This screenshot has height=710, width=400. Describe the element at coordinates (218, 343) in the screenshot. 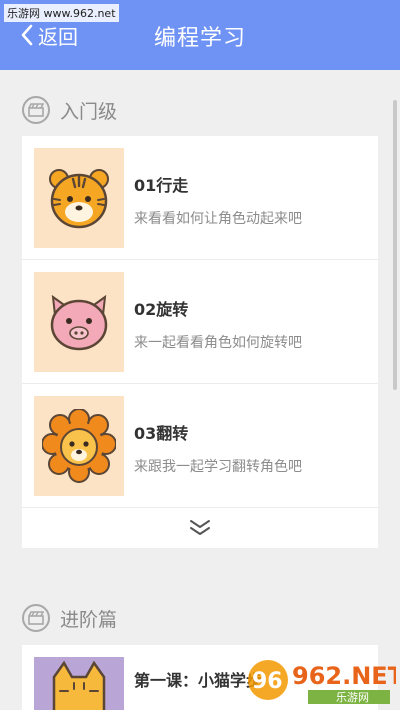

I see `lesson-description: 来一起看看角色如何旋转吧` at that location.